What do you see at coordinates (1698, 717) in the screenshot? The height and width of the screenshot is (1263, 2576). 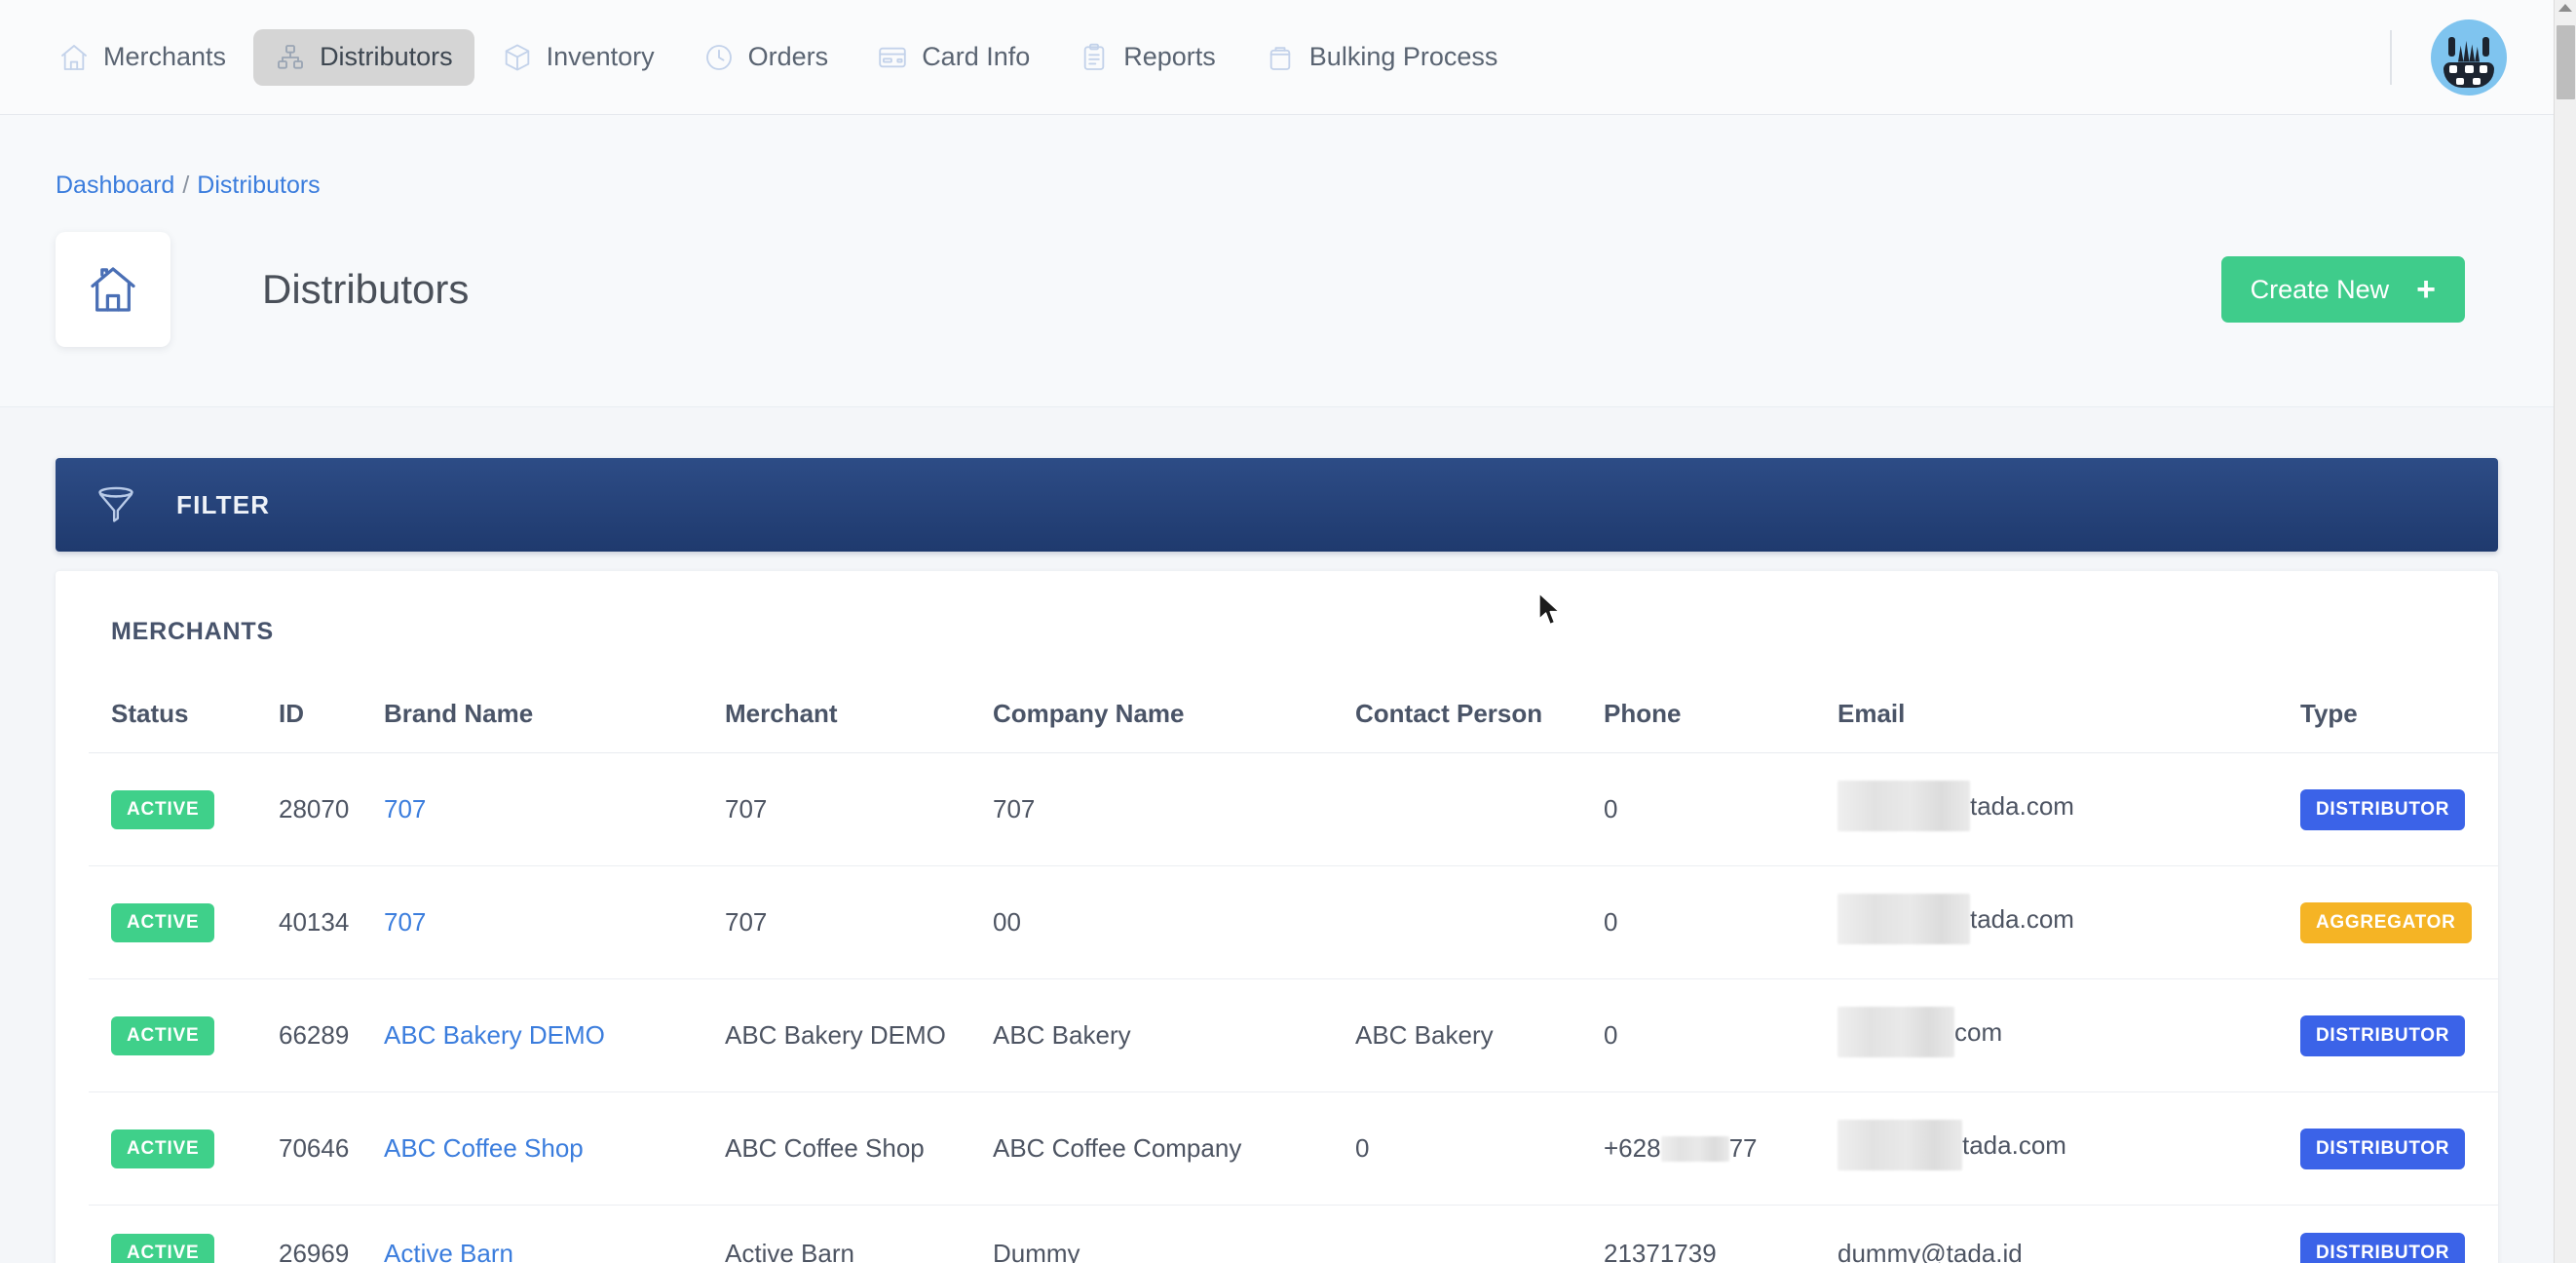 I see `column-header-phone: Phone` at bounding box center [1698, 717].